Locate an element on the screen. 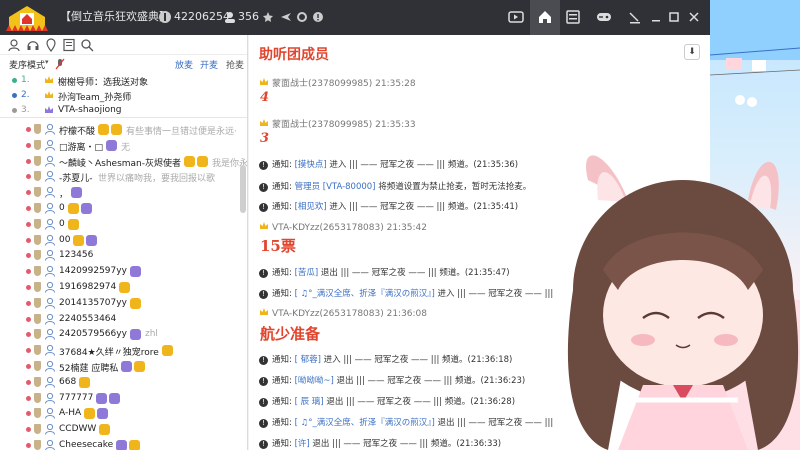  user-list-item: ， is located at coordinates (120, 192).